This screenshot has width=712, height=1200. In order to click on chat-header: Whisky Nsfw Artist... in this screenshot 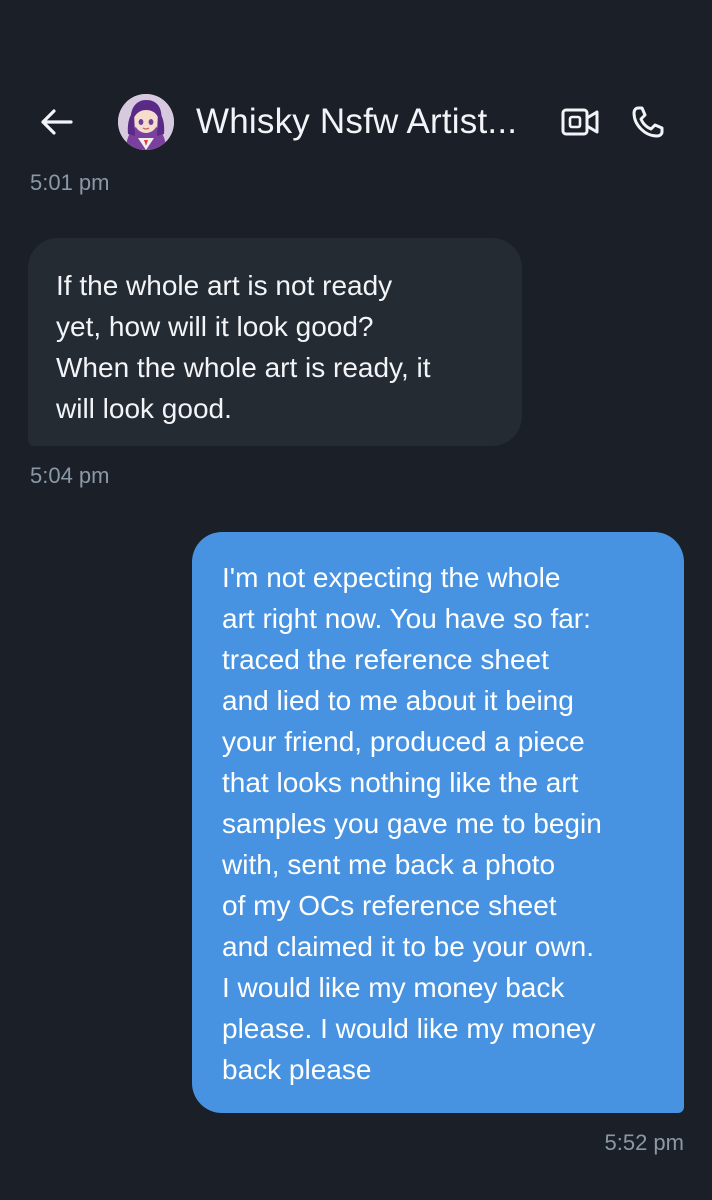, I will do `click(356, 123)`.